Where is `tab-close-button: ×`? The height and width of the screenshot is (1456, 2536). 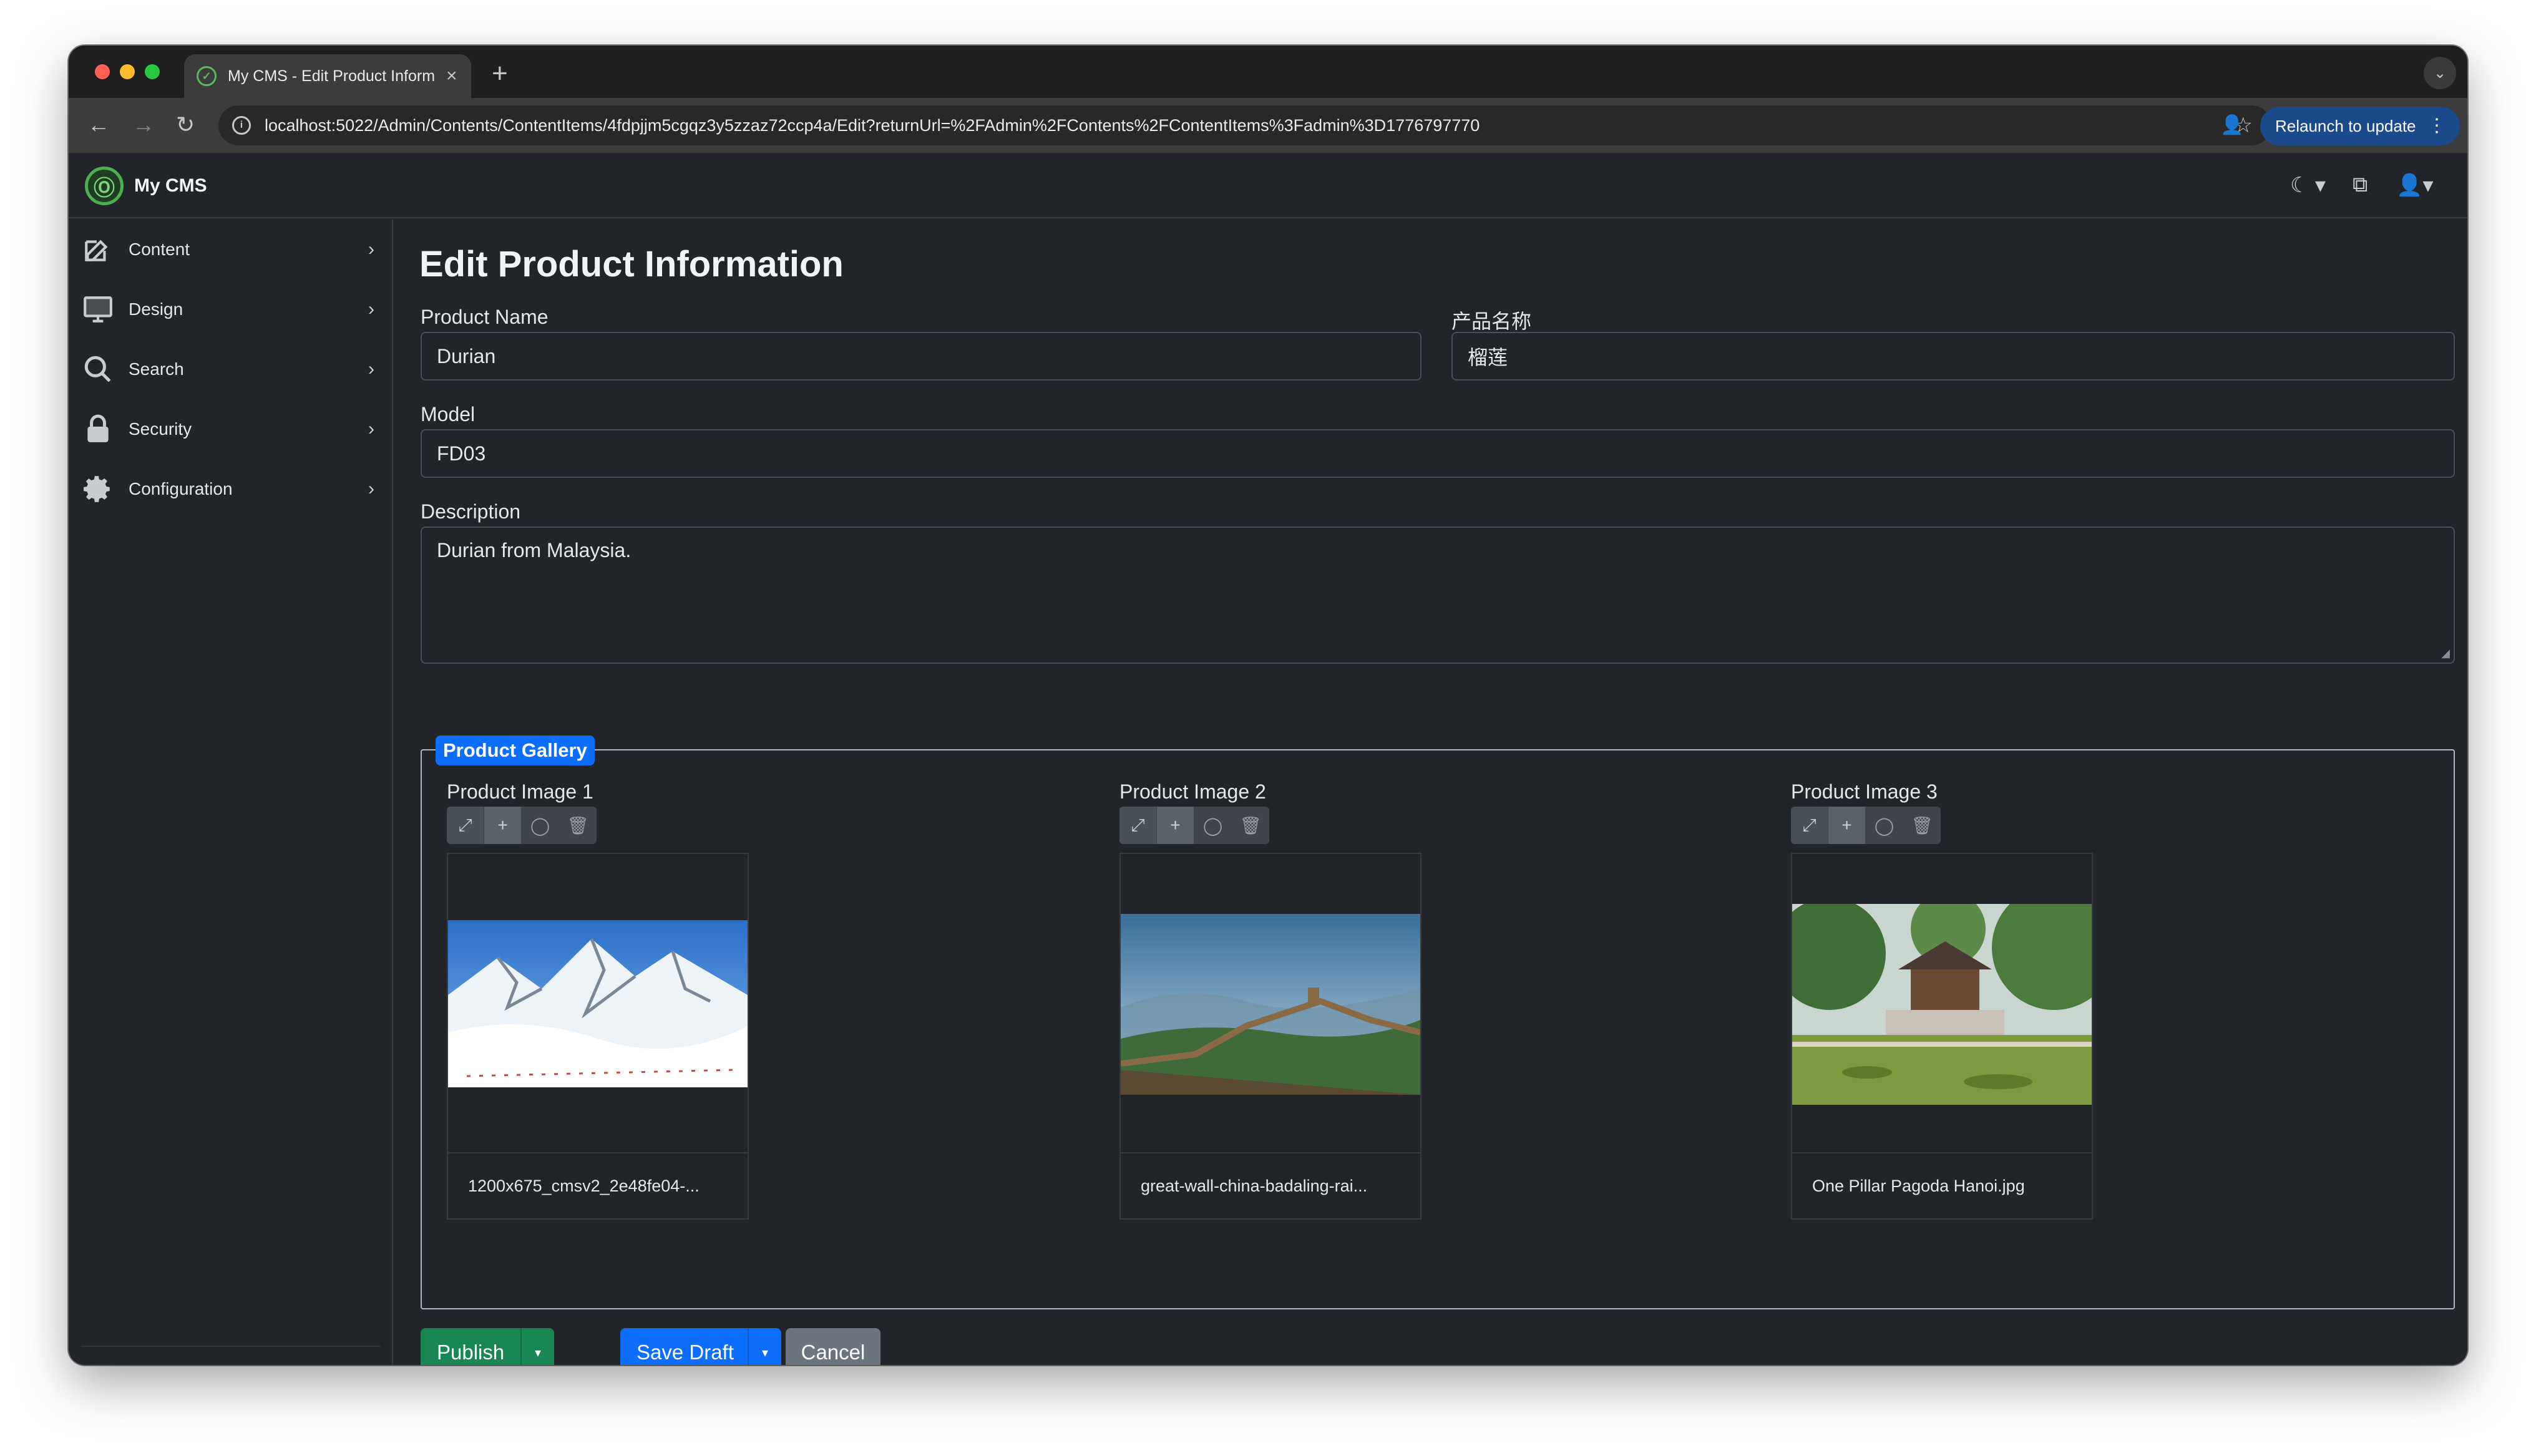
tab-close-button: × is located at coordinates (451, 77).